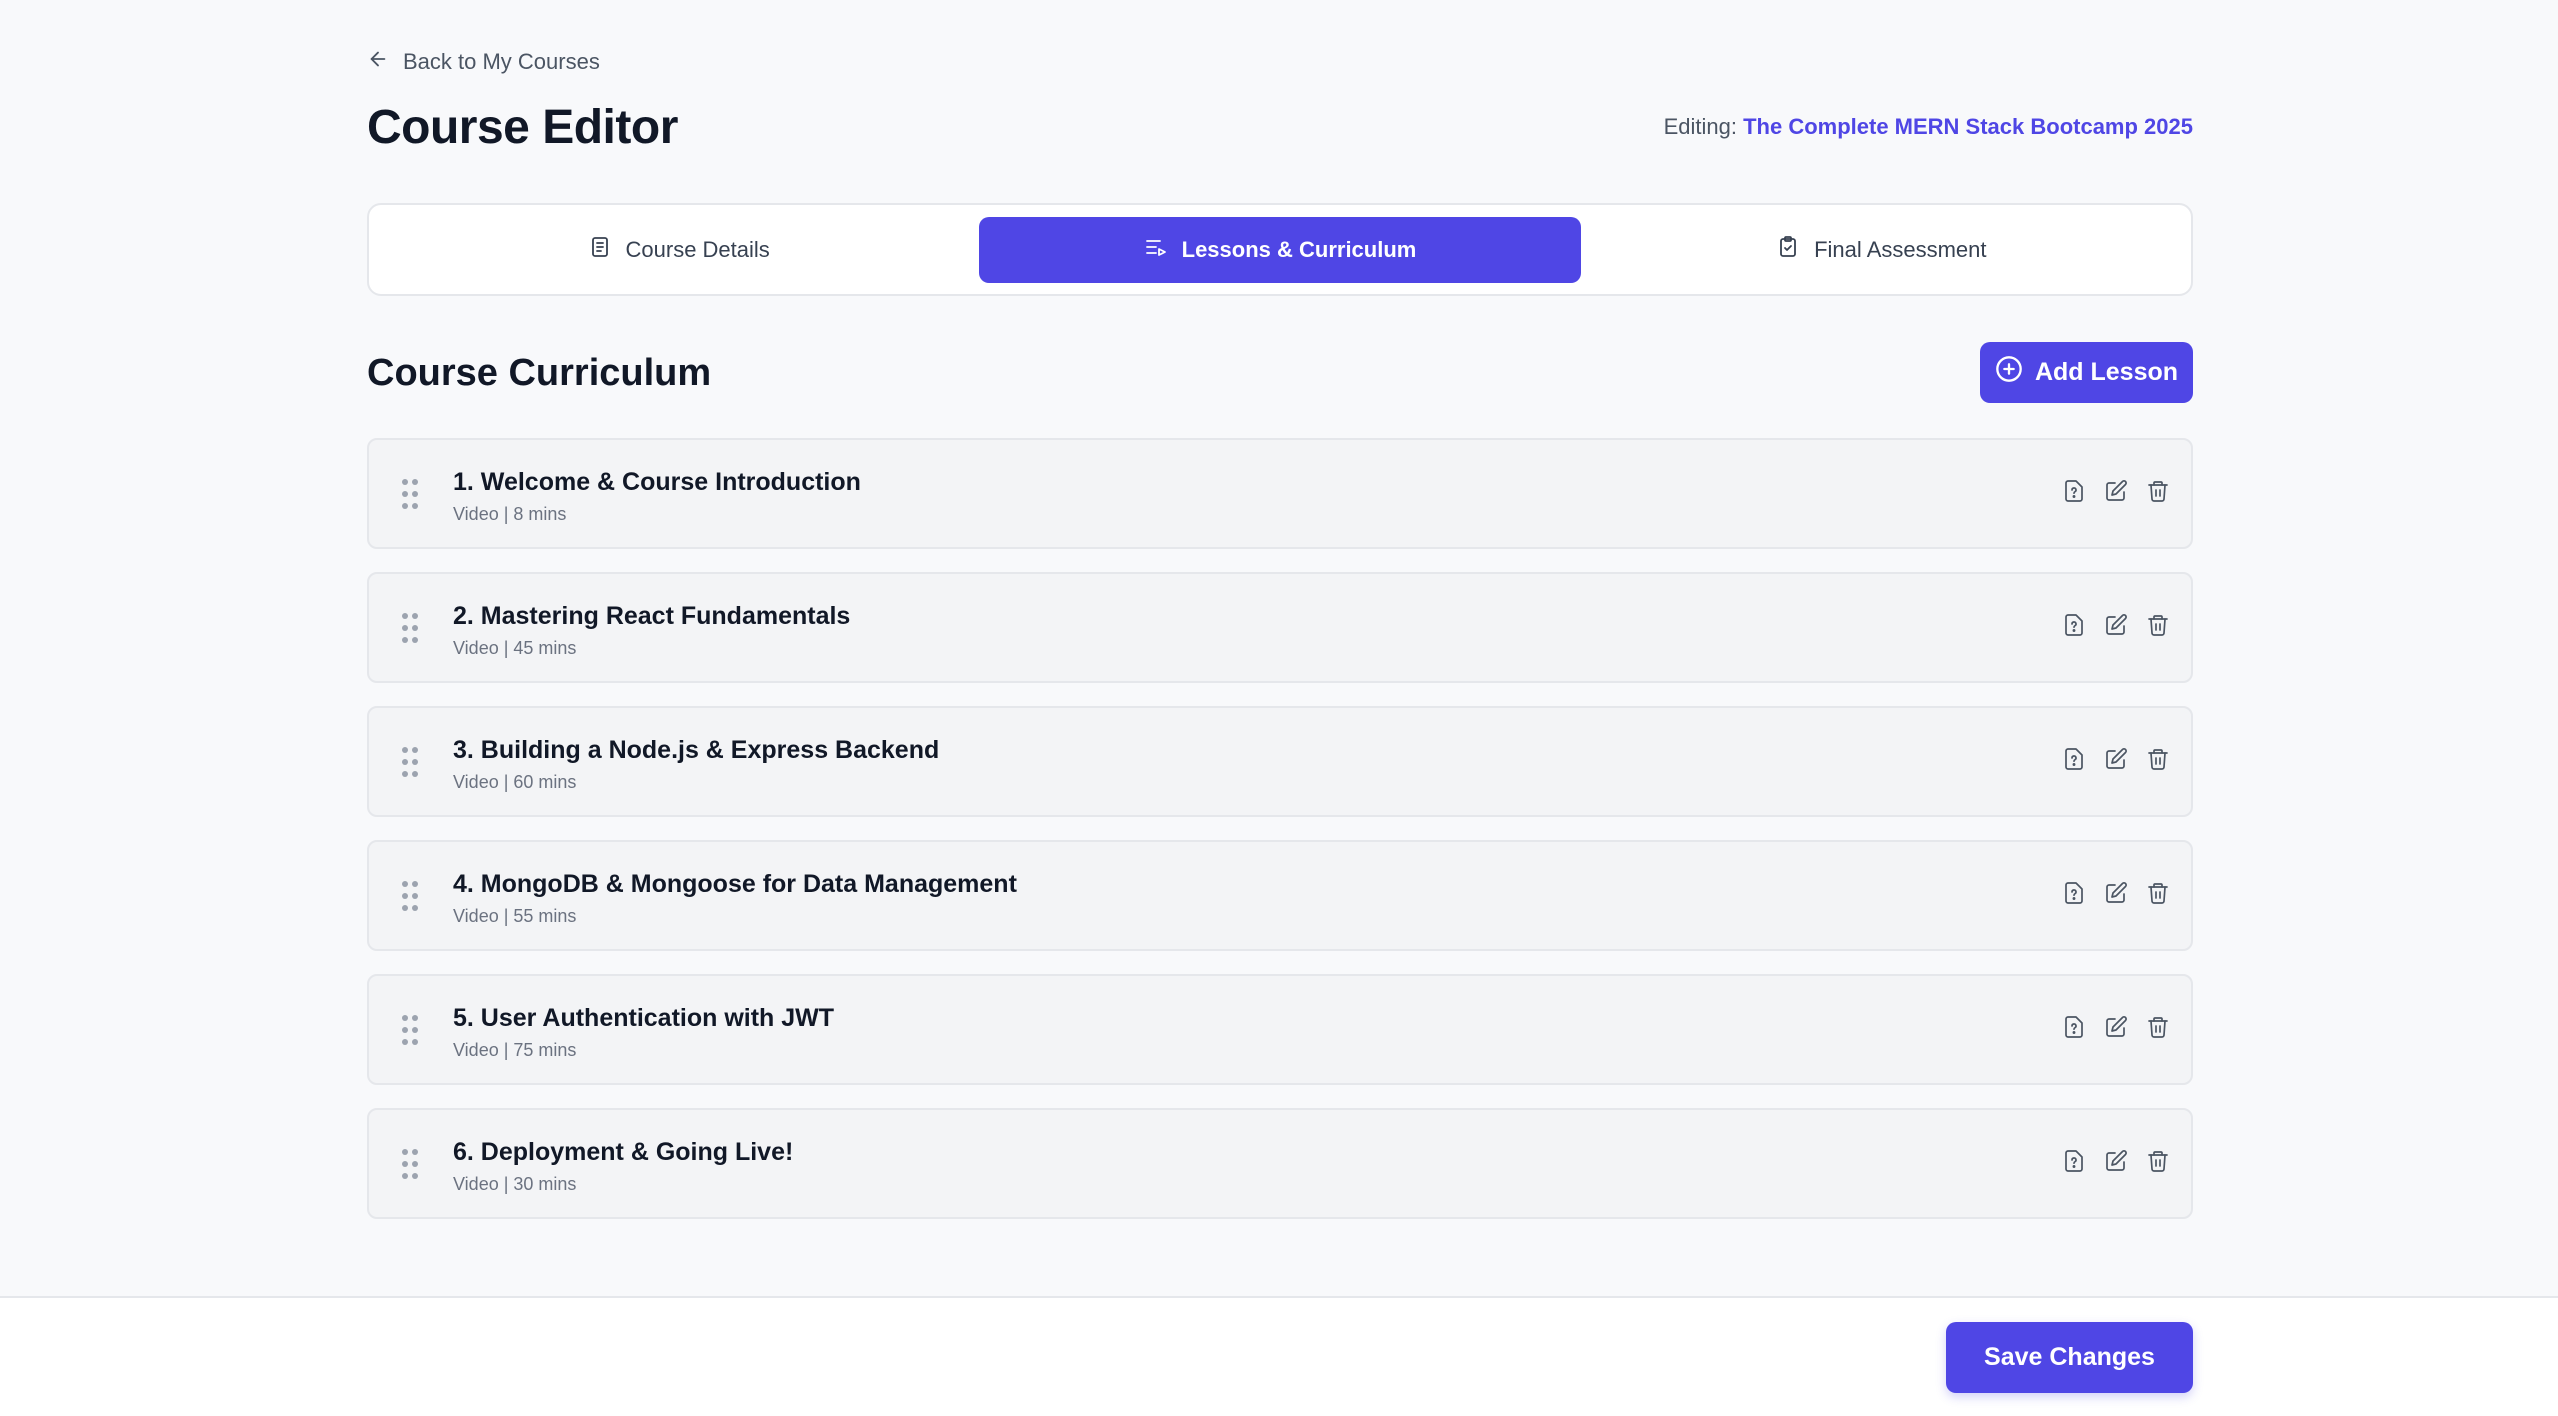  What do you see at coordinates (644, 1018) in the screenshot?
I see `lesson-title: 5. User Authentication with JWT` at bounding box center [644, 1018].